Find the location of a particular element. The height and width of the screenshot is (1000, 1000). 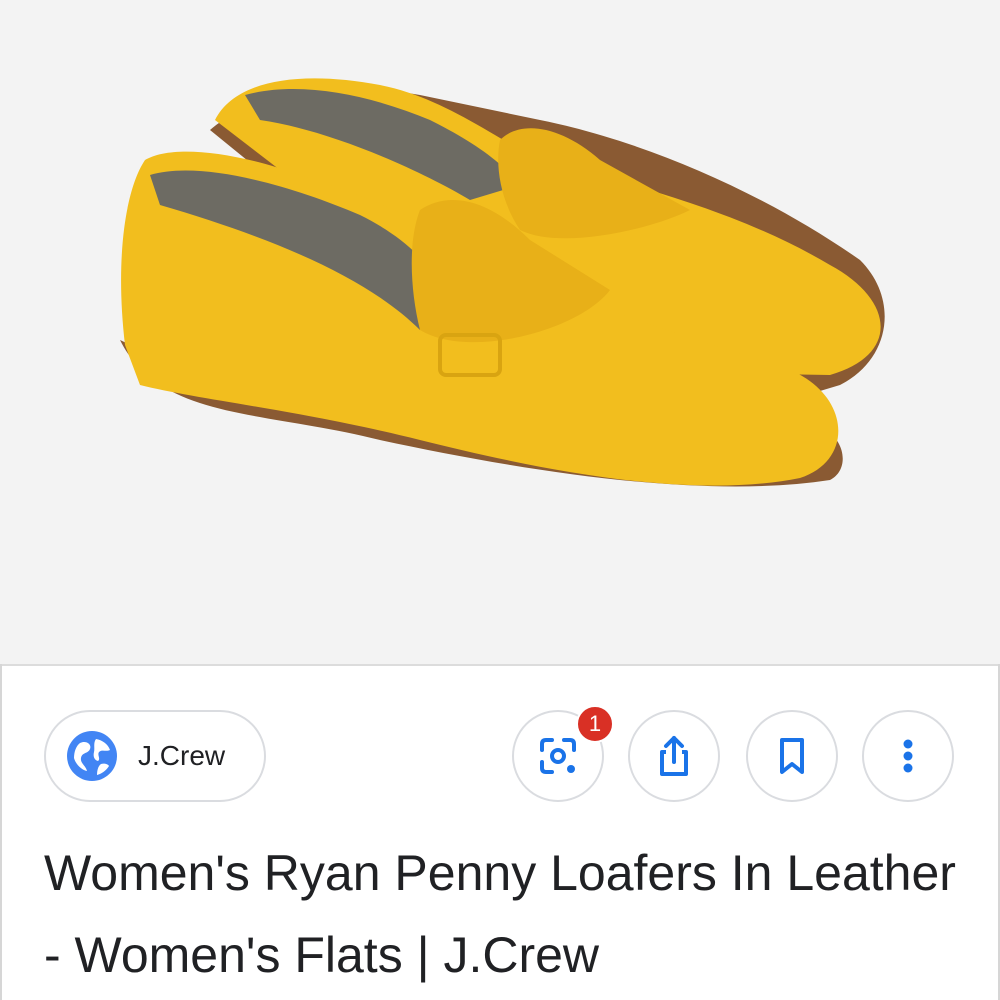

left-edge-line is located at coordinates (1, 832).